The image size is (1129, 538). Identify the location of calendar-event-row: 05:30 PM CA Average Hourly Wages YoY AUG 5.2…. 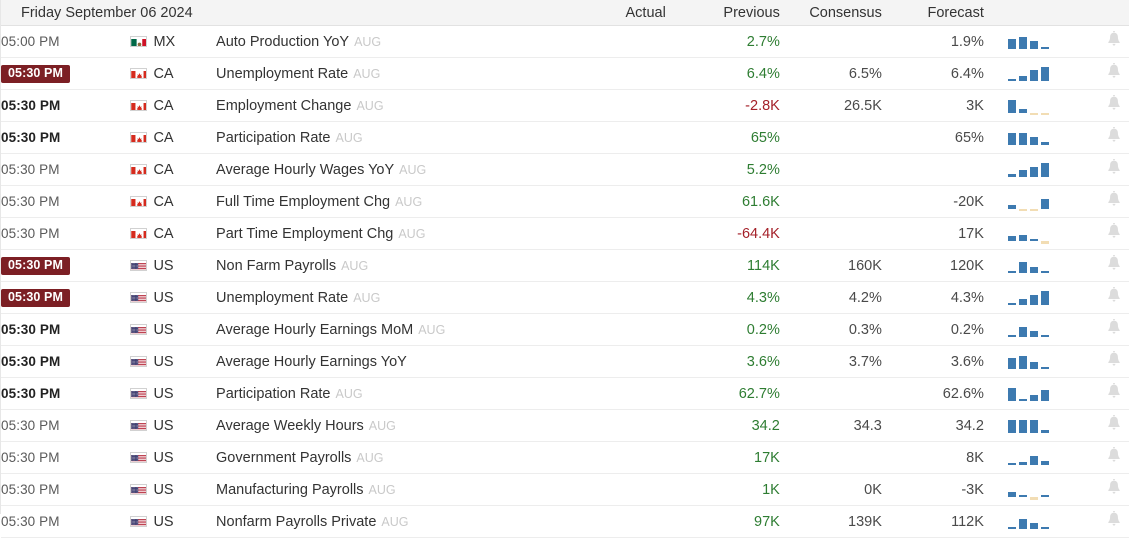
(565, 169).